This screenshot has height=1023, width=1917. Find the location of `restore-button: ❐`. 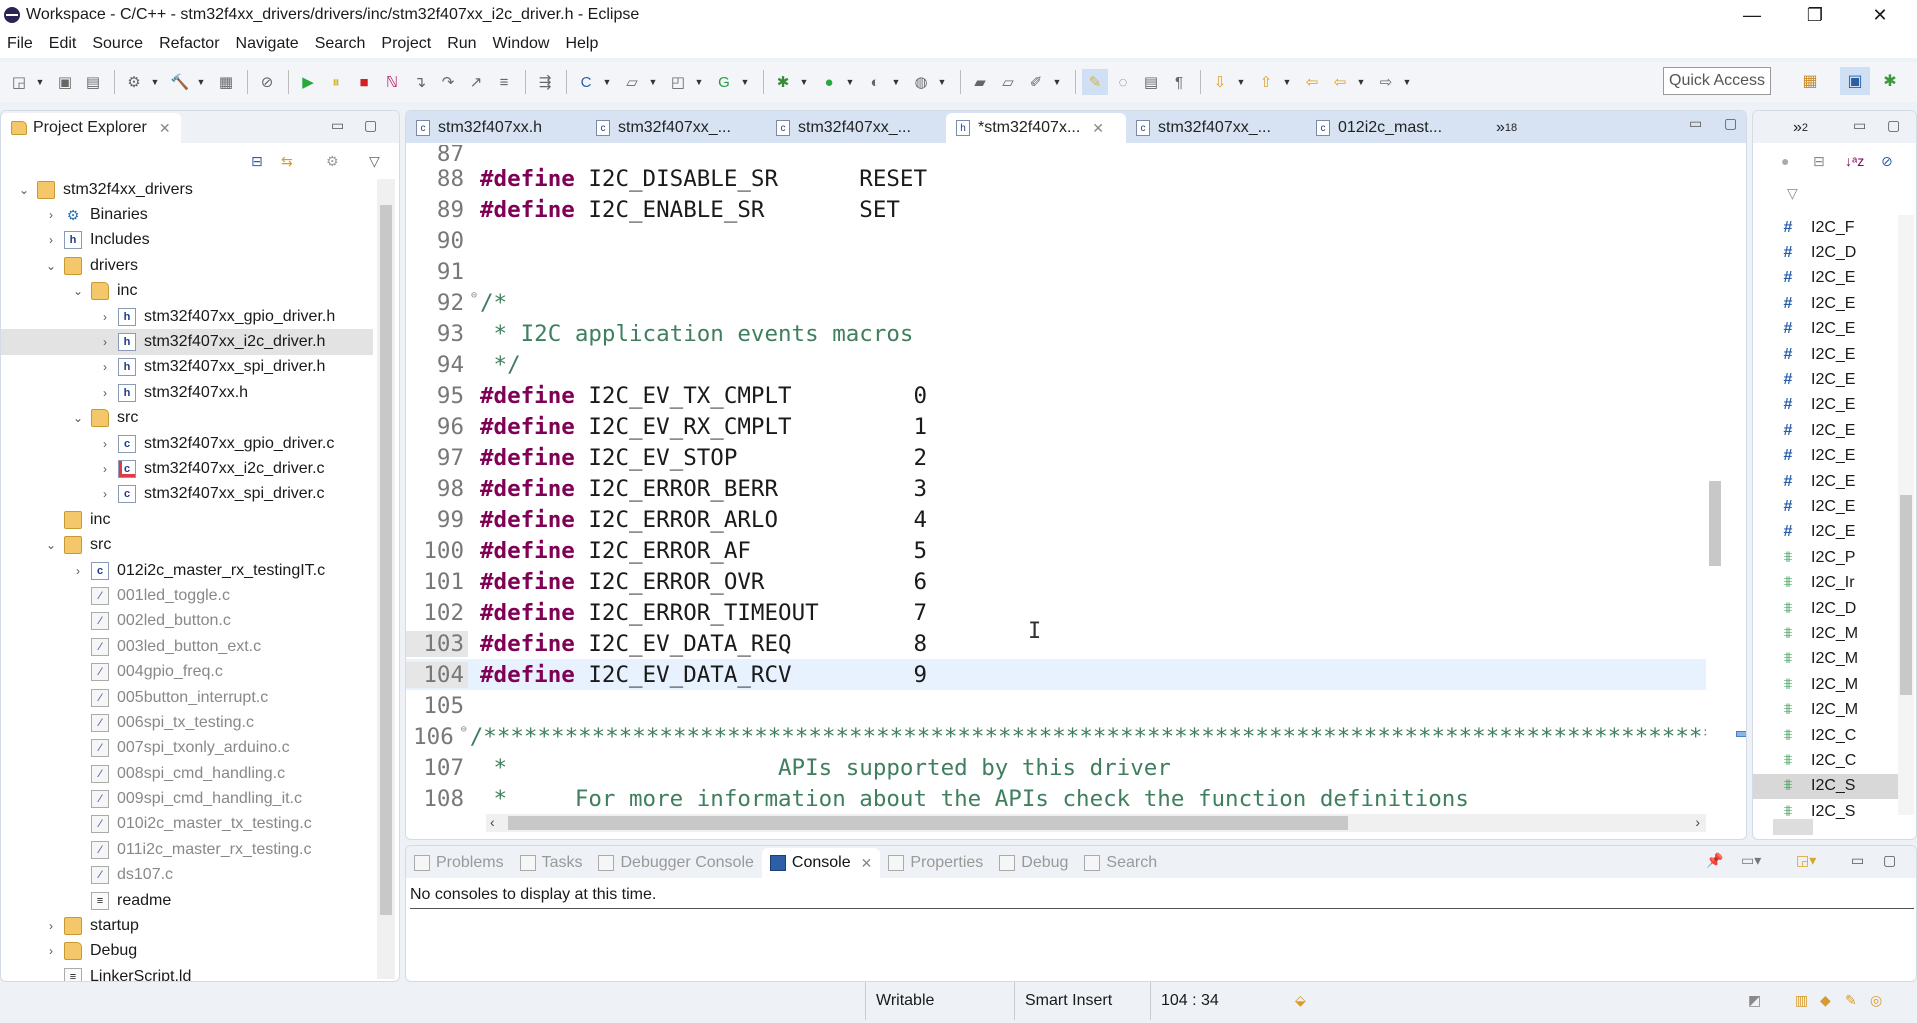

restore-button: ❐ is located at coordinates (1815, 15).